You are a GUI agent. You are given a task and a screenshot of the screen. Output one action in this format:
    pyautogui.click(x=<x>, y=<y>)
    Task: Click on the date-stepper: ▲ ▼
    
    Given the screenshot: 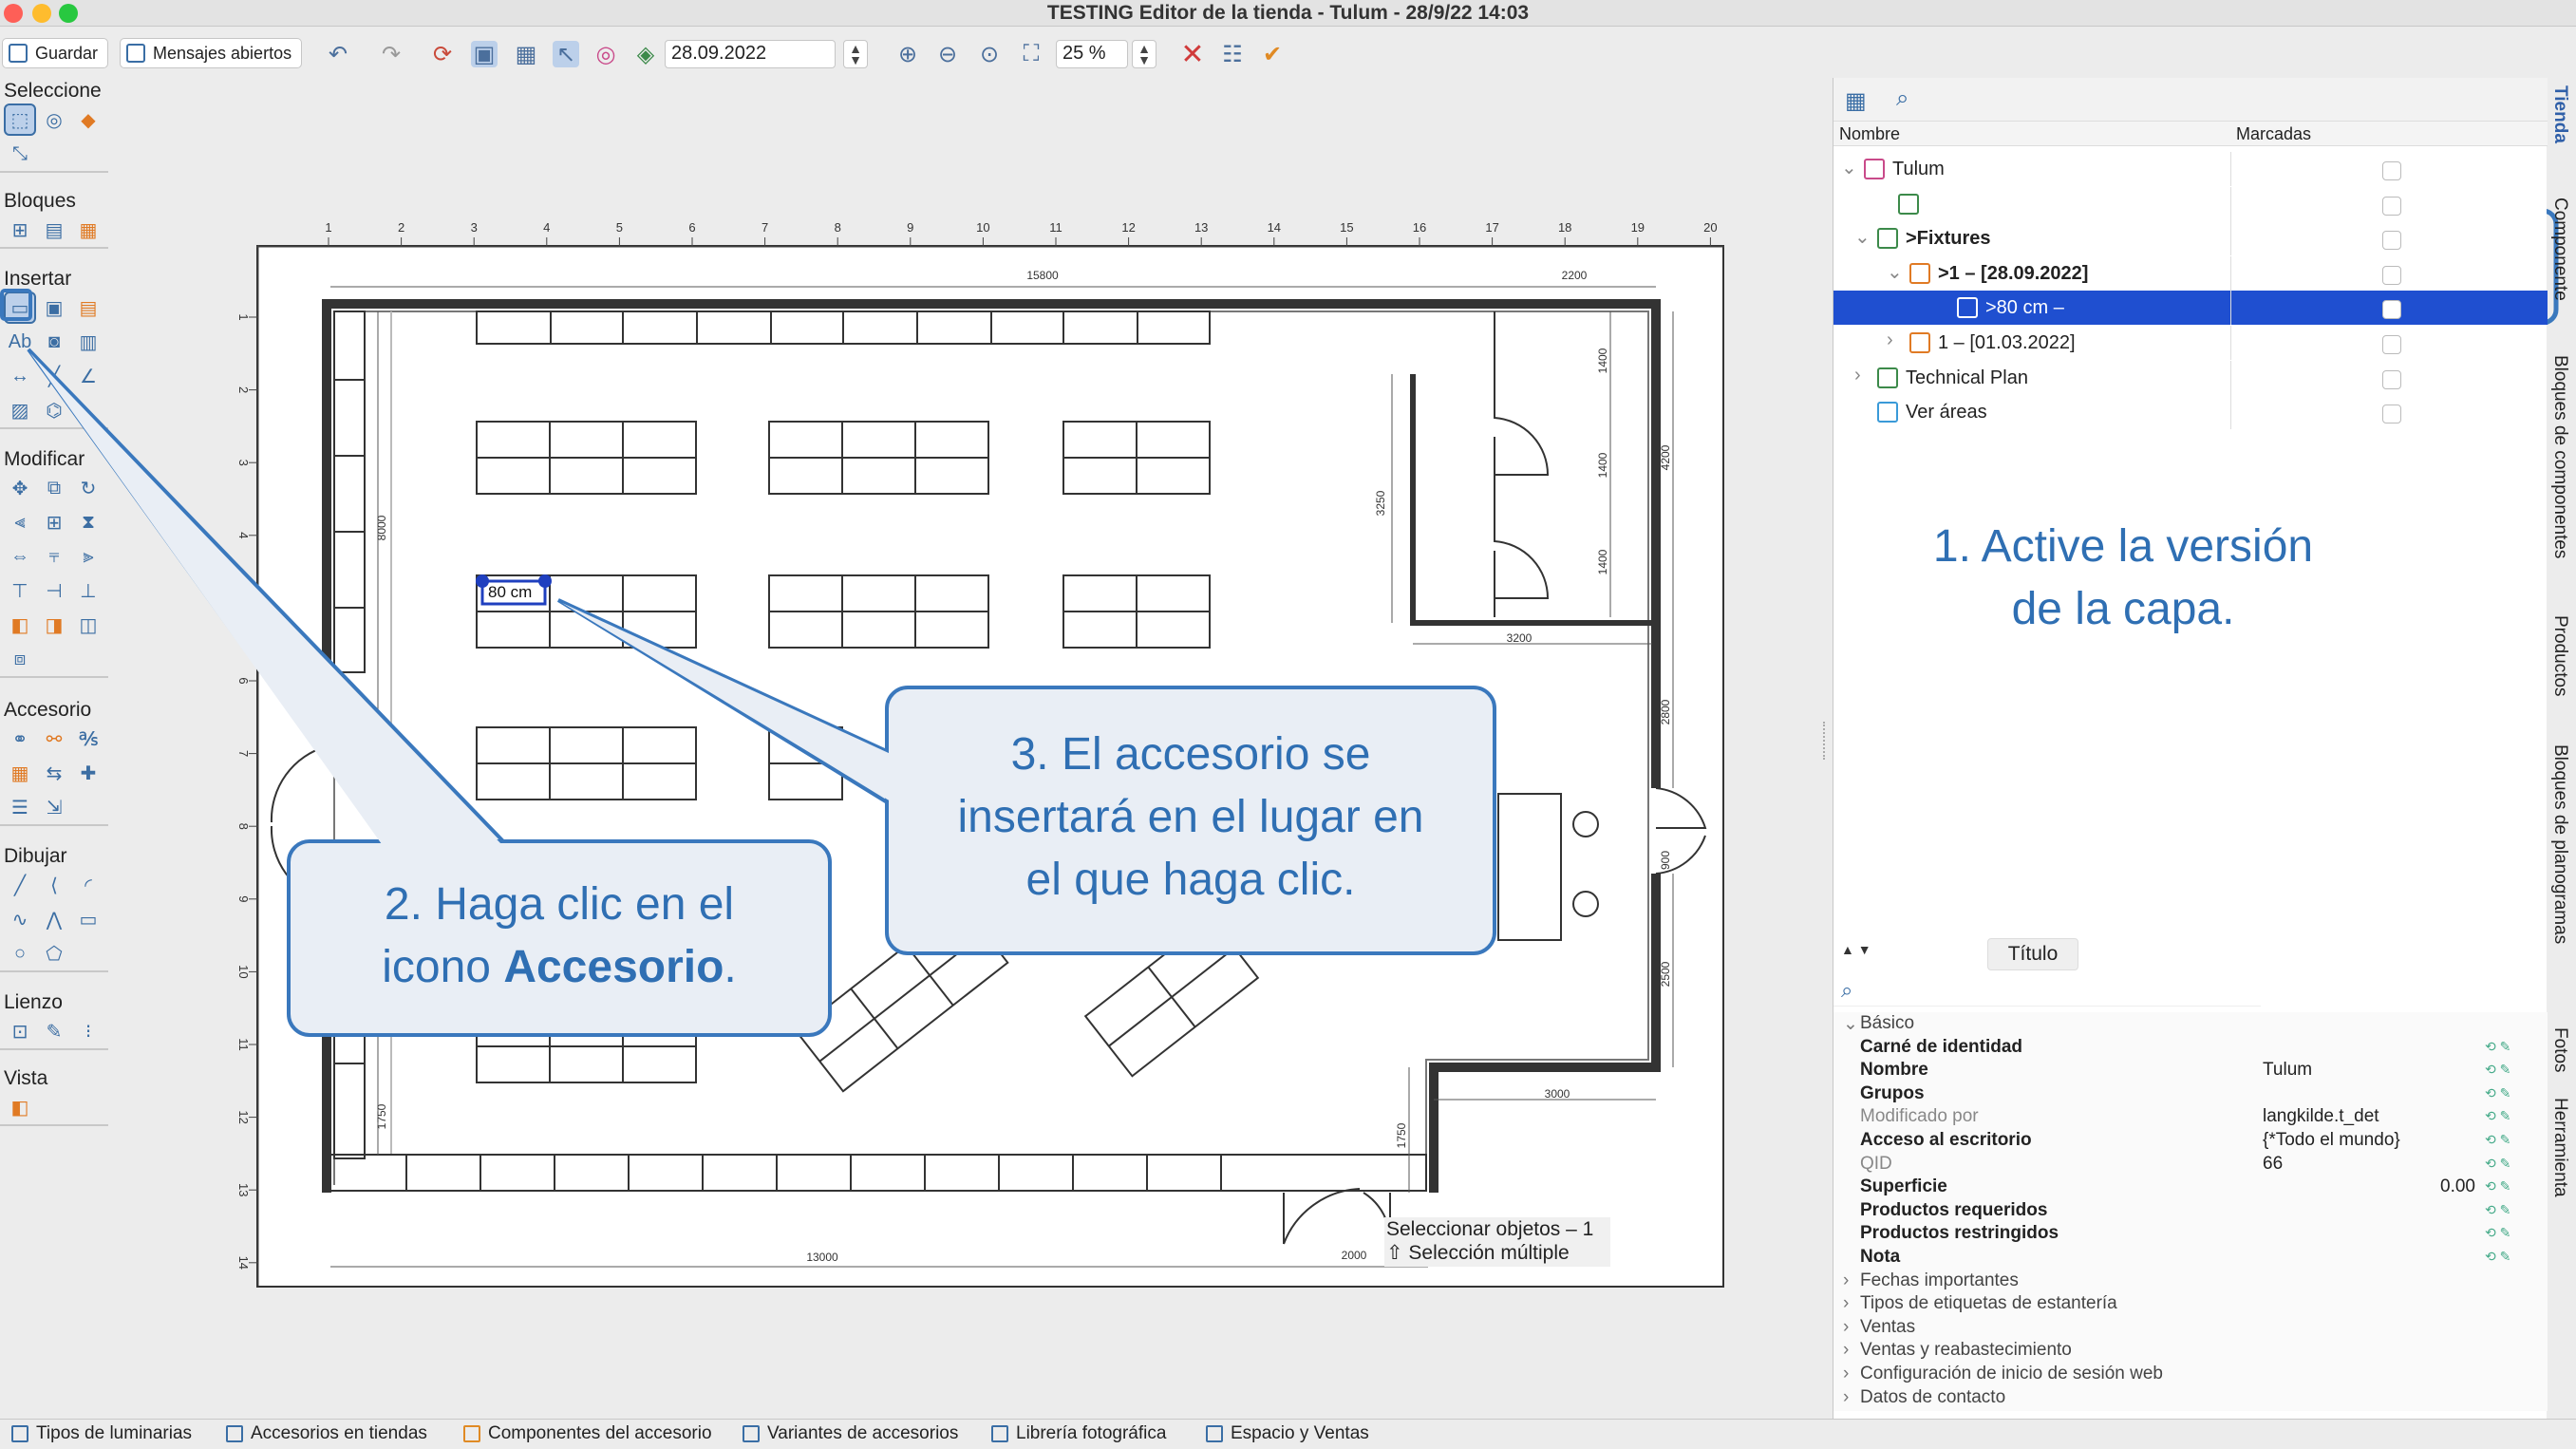 What is the action you would take?
    pyautogui.click(x=855, y=54)
    